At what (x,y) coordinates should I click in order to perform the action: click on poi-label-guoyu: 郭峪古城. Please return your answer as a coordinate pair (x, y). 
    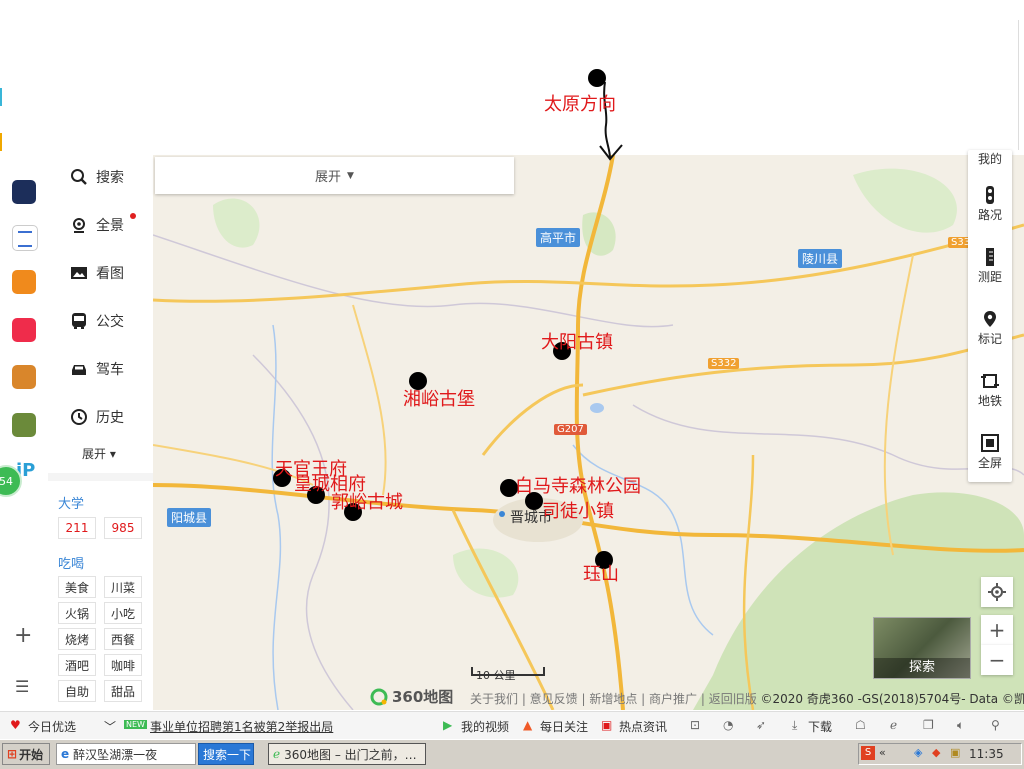
    Looking at the image, I should click on (367, 502).